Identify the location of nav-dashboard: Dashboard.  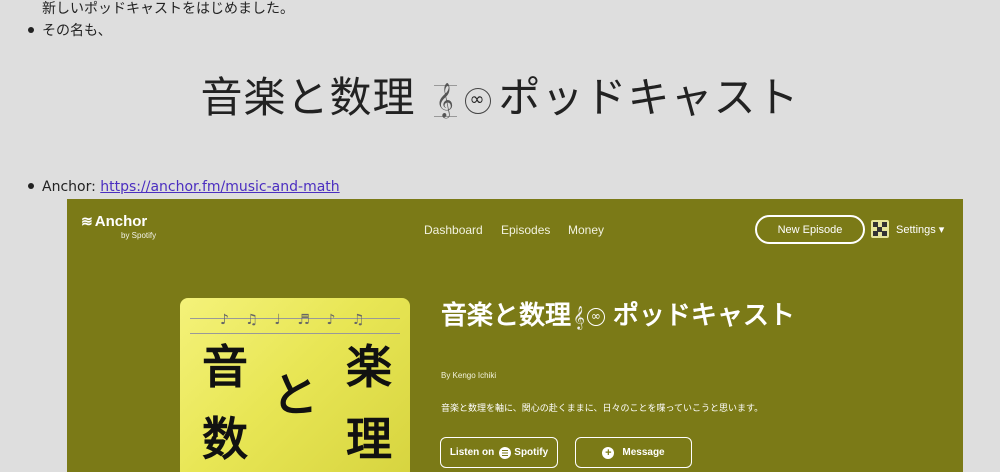
(453, 230).